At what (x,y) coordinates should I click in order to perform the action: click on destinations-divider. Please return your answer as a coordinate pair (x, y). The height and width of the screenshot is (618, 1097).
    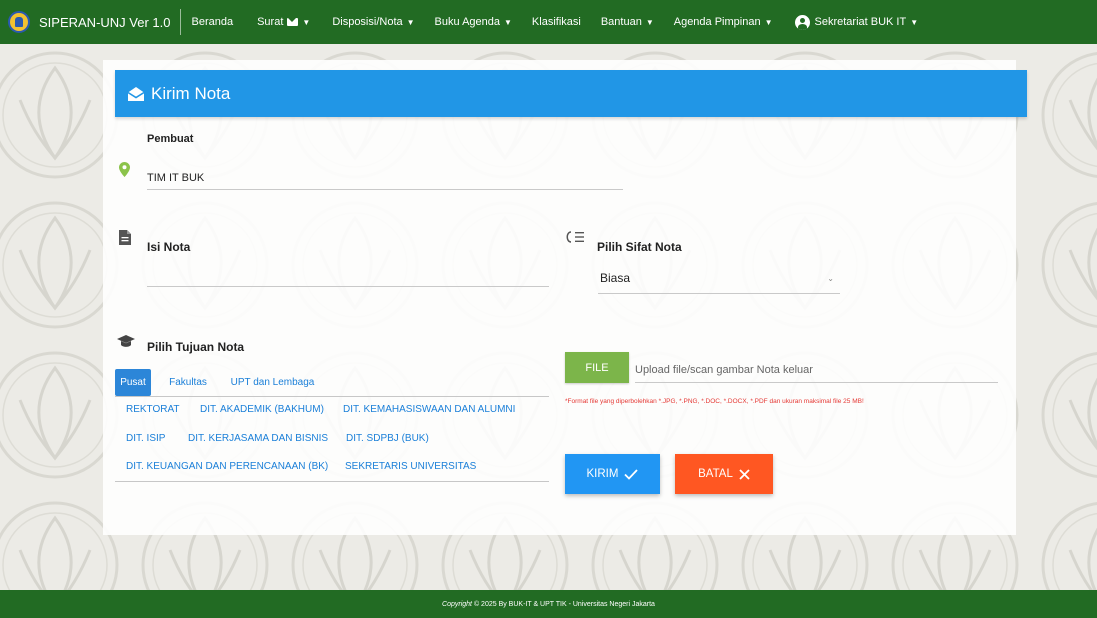
    Looking at the image, I should click on (332, 481).